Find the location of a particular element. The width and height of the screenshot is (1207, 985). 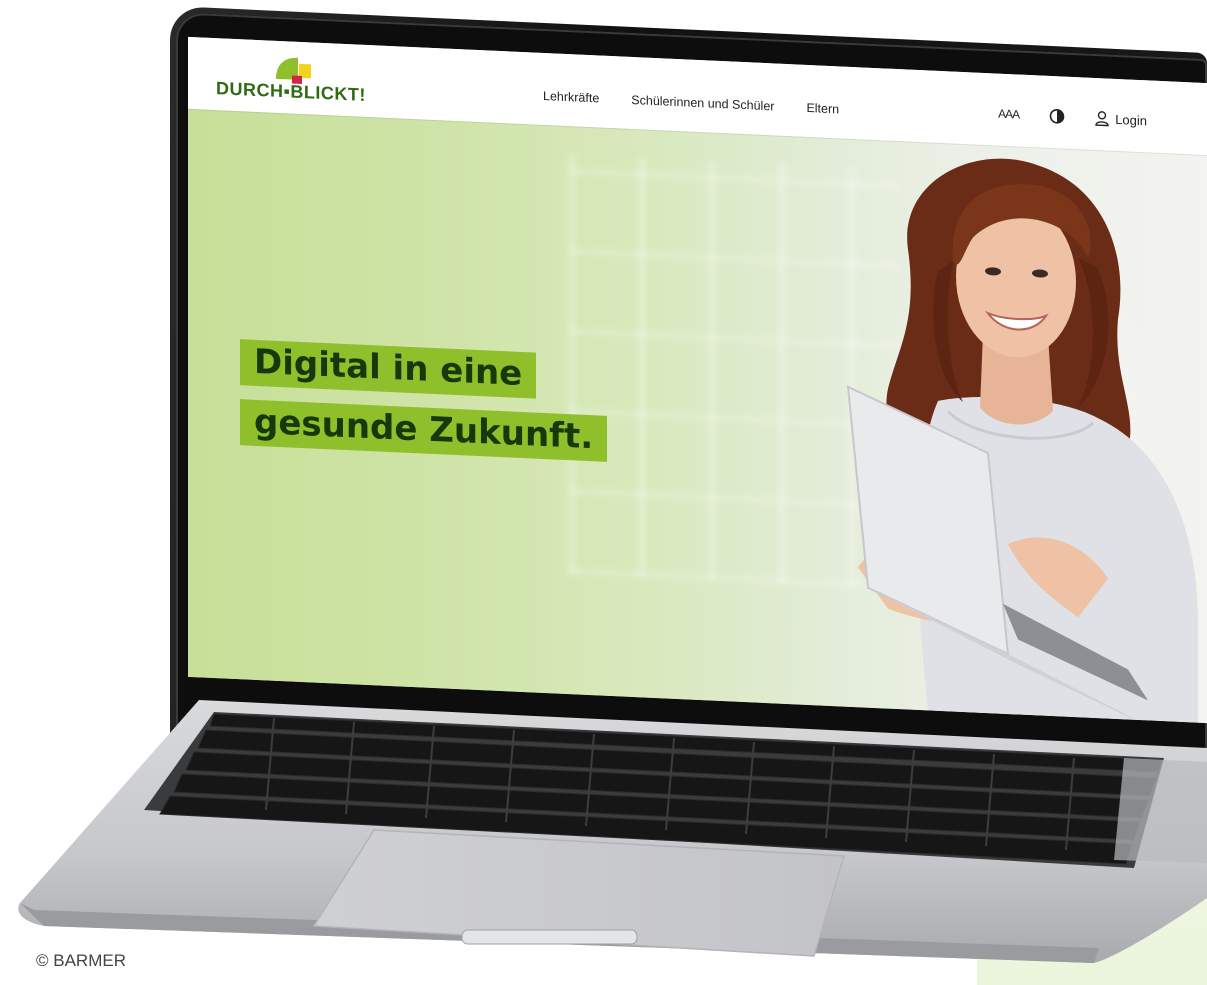

header-tools: AAA Login is located at coordinates (1072, 117).